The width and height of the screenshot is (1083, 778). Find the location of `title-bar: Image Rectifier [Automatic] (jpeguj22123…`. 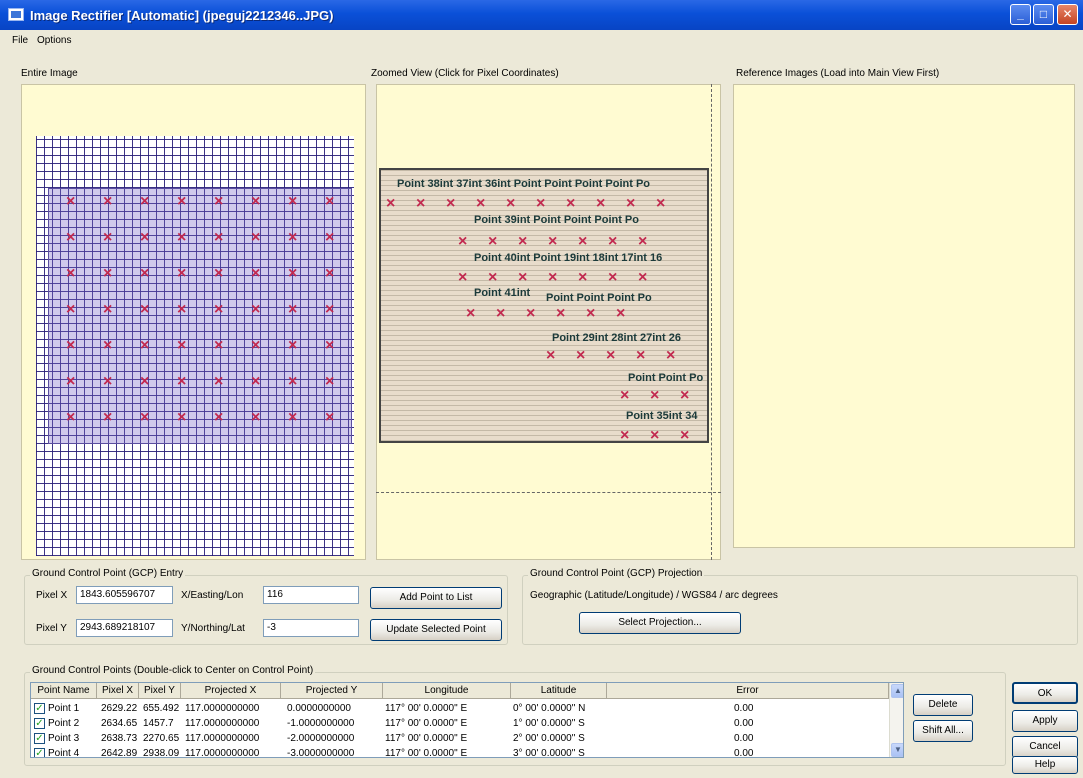

title-bar: Image Rectifier [Automatic] (jpeguj22123… is located at coordinates (541, 15).